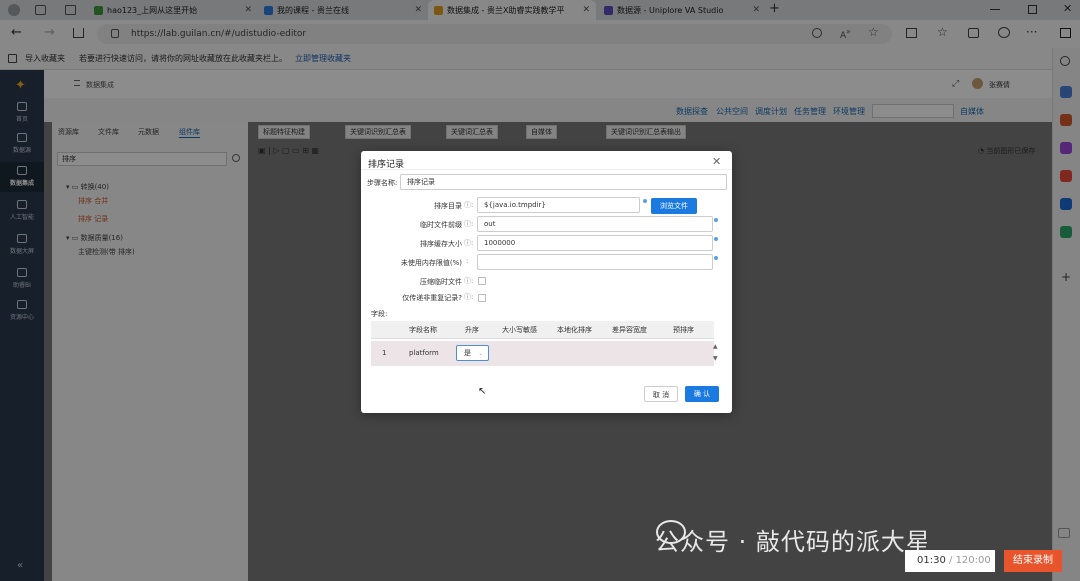 The image size is (1080, 581). I want to click on ascending-select: 是 ⌄, so click(472, 353).